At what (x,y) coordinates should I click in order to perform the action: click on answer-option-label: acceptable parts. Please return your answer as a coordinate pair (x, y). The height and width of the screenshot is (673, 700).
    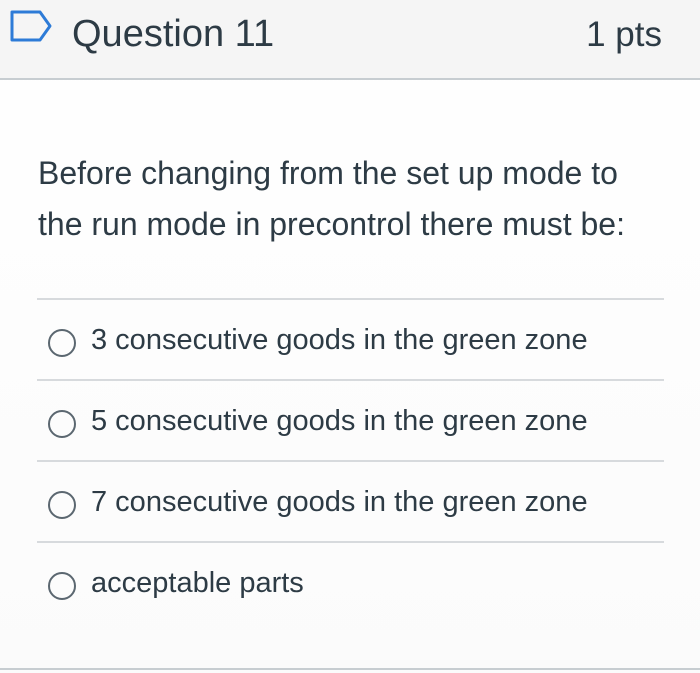
    Looking at the image, I should click on (197, 583).